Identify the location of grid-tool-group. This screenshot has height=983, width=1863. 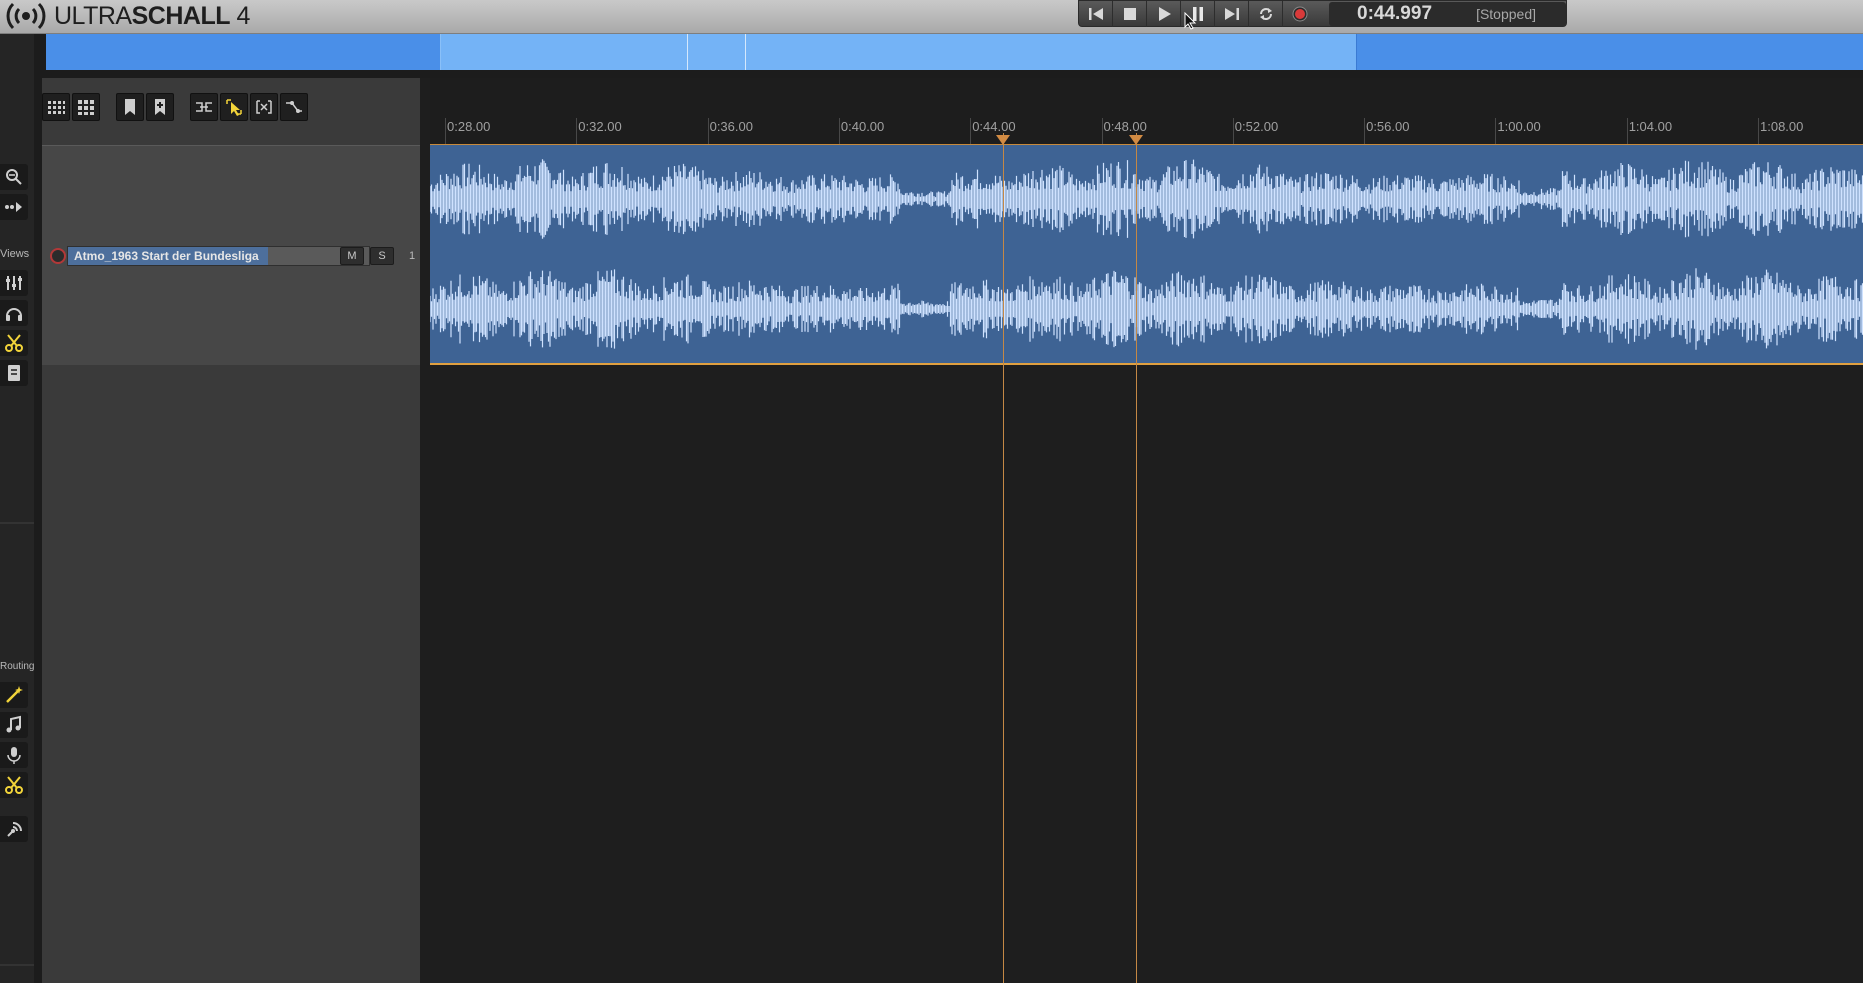
(72, 107).